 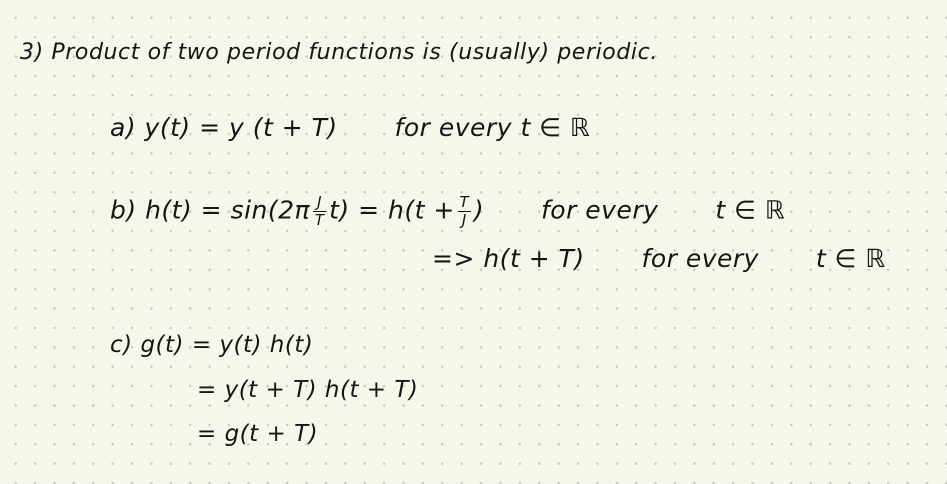 What do you see at coordinates (750, 210) in the screenshot?
I see `part-b-domain: t ∈ ℝ` at bounding box center [750, 210].